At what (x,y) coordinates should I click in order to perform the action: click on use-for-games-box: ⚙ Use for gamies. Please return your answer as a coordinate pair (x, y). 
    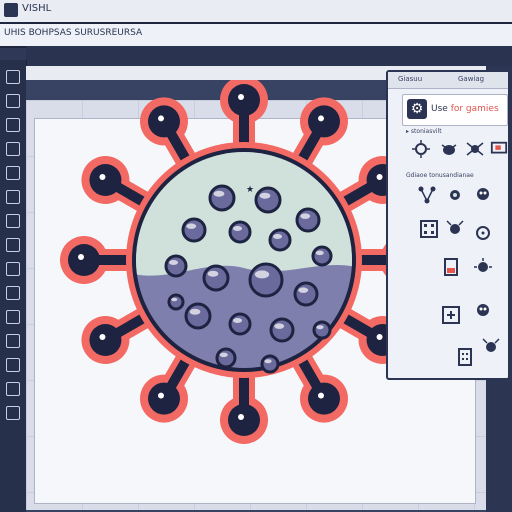
    Looking at the image, I should click on (455, 110).